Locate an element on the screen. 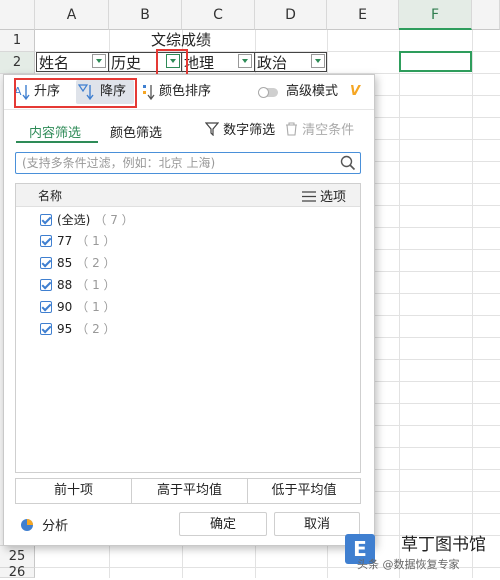  filter-search-input: (支持多条件过滤，例如：北京 上海) is located at coordinates (188, 163).